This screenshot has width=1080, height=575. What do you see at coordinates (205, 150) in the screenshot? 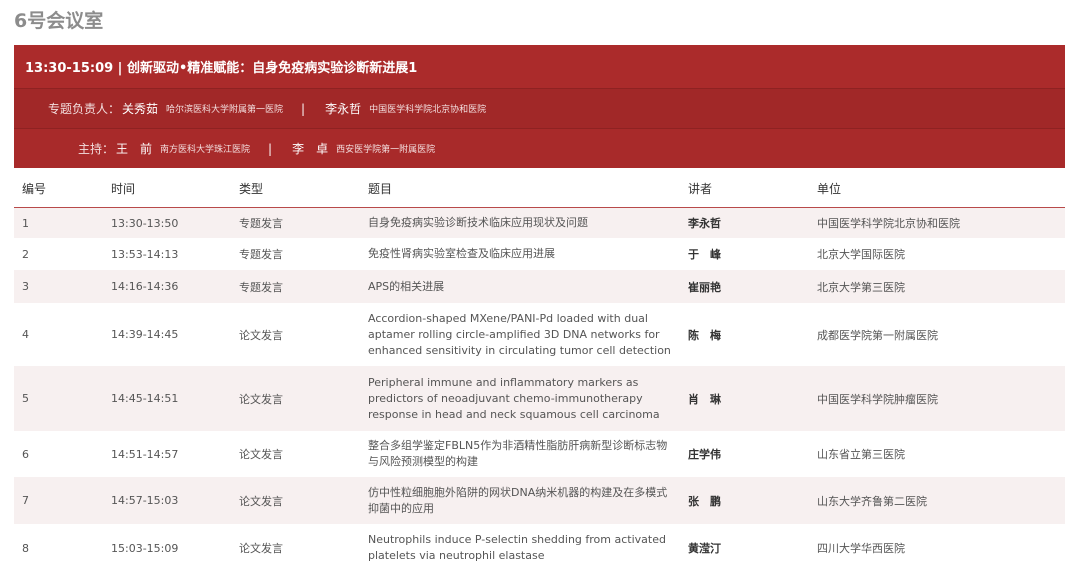
I see `host-hospital: 南方医科大学珠江医院` at bounding box center [205, 150].